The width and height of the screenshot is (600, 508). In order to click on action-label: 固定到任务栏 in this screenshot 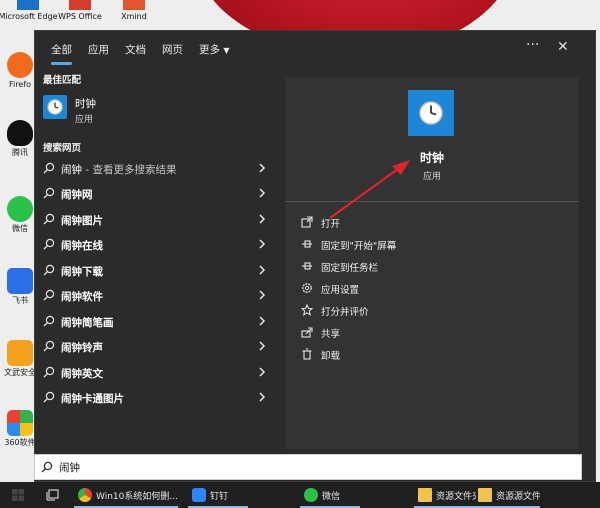, I will do `click(350, 268)`.